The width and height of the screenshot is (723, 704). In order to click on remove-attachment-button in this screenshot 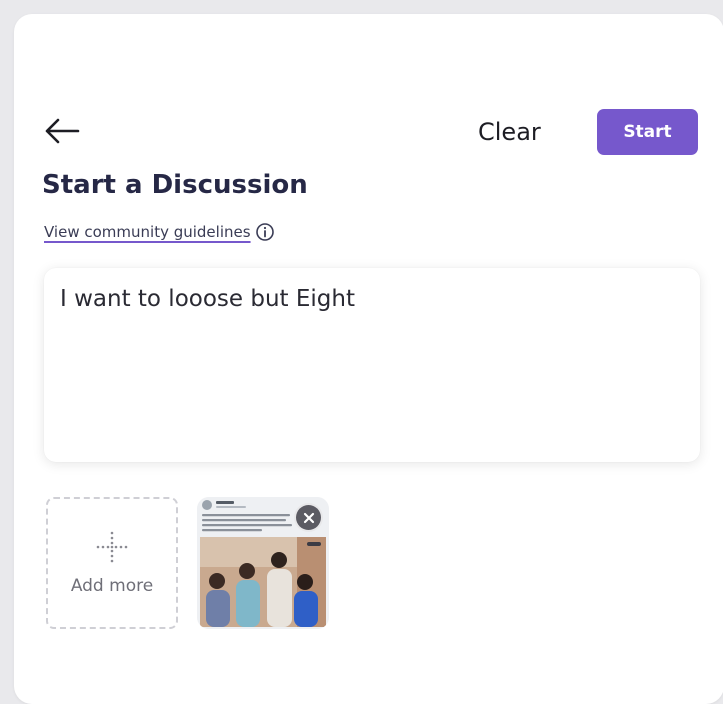, I will do `click(308, 517)`.